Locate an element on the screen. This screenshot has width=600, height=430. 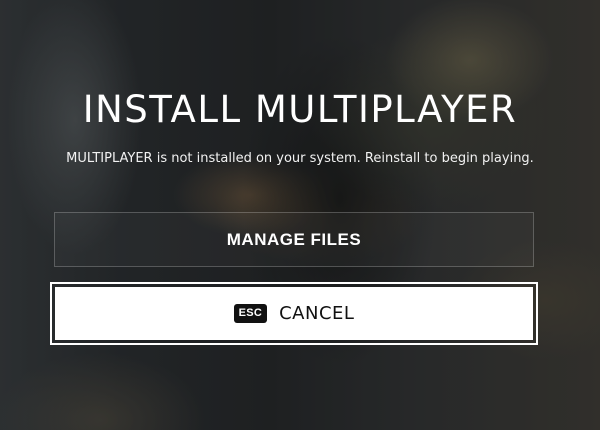
dialog-title: INSTALL MULTIPLAYER is located at coordinates (300, 109).